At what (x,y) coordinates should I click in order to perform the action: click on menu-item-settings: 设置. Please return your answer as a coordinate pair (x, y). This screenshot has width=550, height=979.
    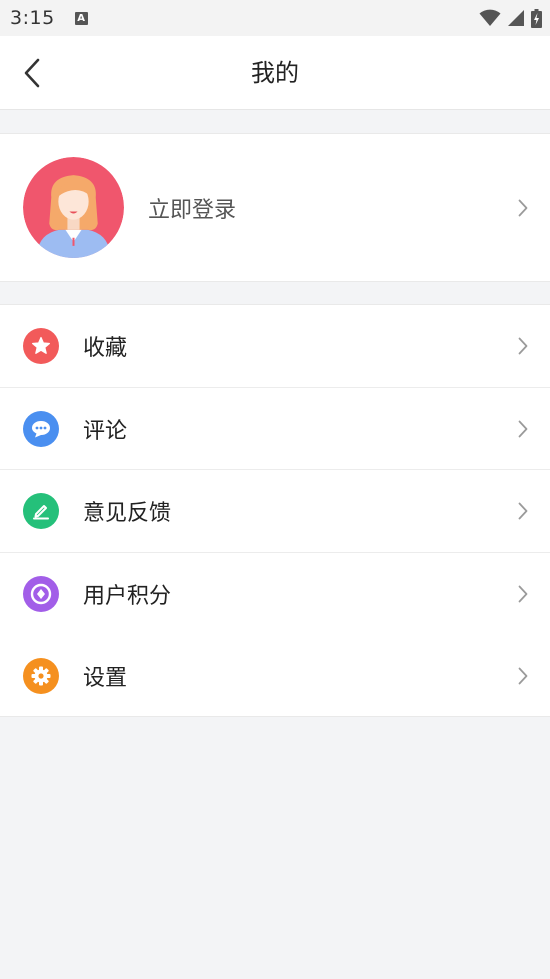
    Looking at the image, I should click on (275, 676).